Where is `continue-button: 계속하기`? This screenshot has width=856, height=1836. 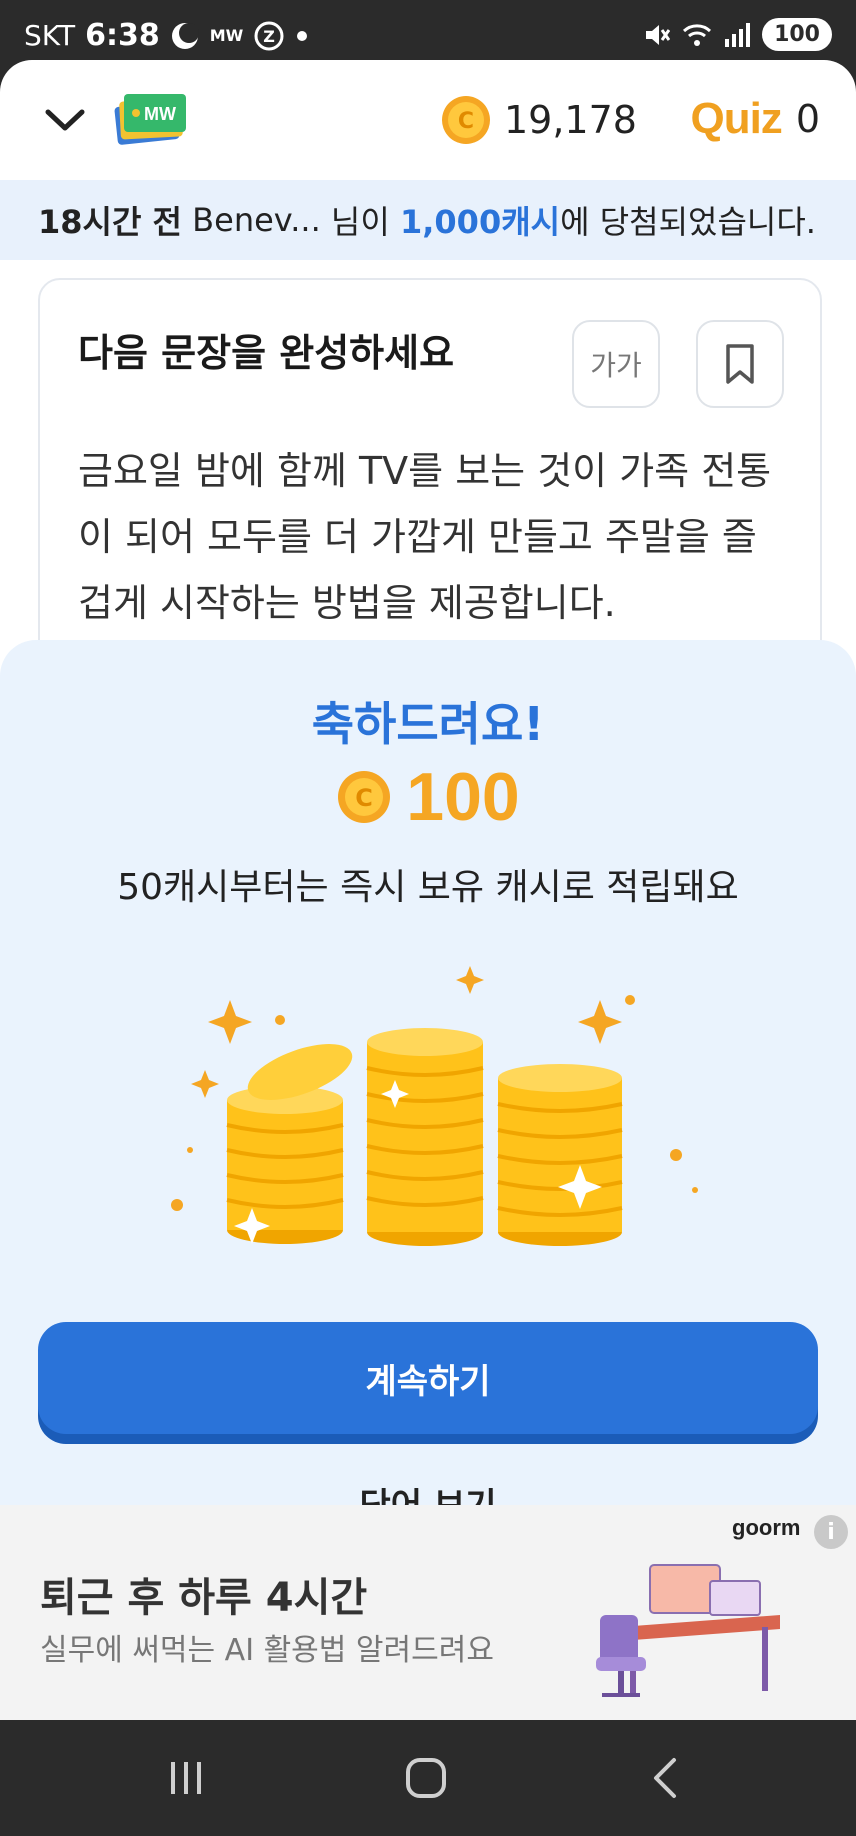
continue-button: 계속하기 is located at coordinates (428, 1378).